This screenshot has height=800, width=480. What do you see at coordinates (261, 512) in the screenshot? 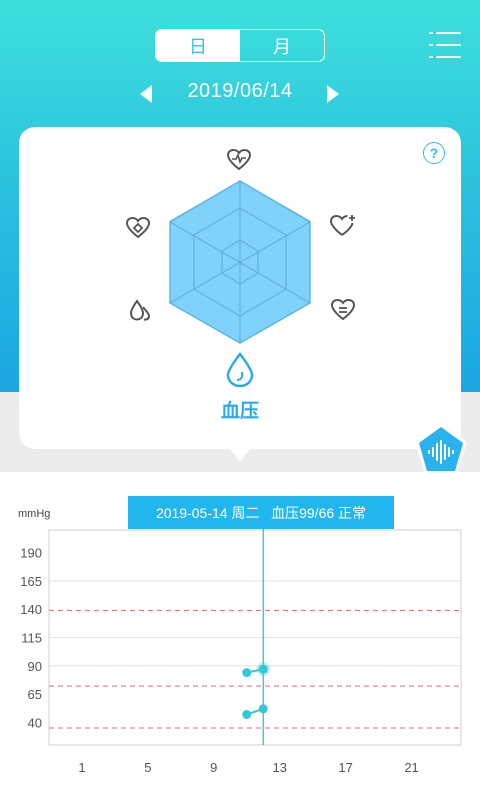
I see `chart-tooltip: 2019-05-14 周二 血压99/66 正常` at bounding box center [261, 512].